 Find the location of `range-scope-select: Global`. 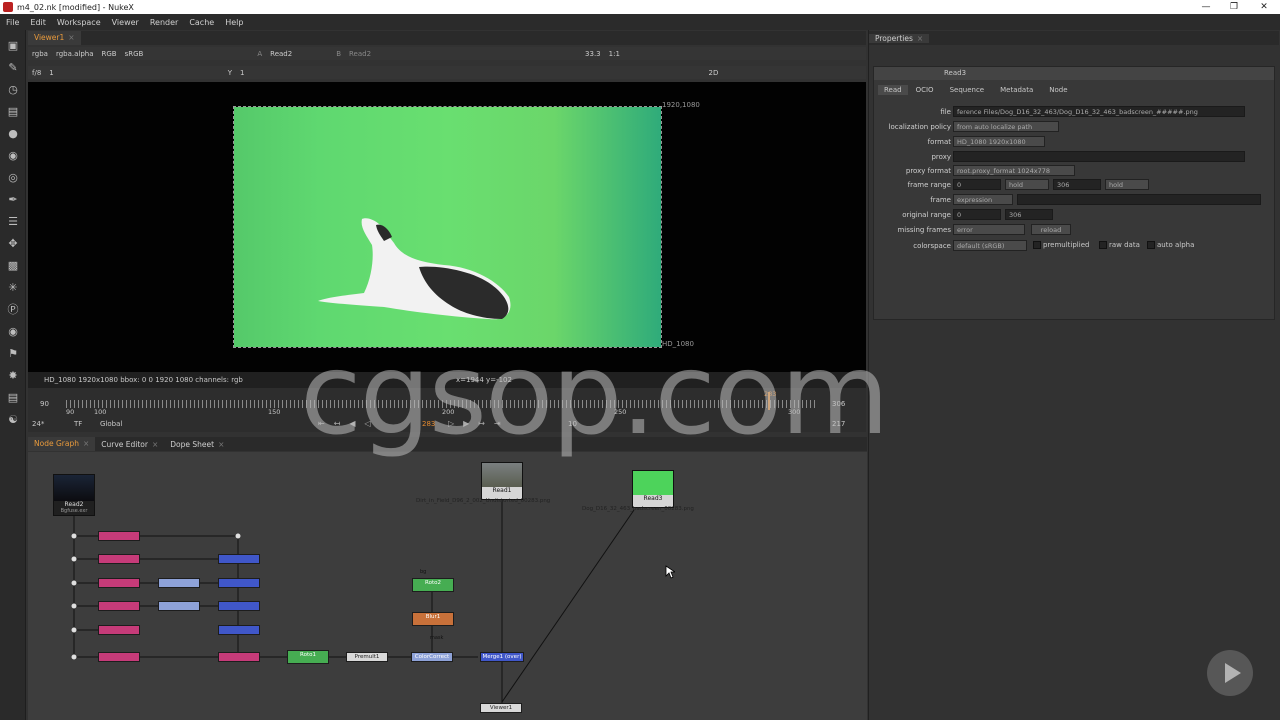

range-scope-select: Global is located at coordinates (111, 424).